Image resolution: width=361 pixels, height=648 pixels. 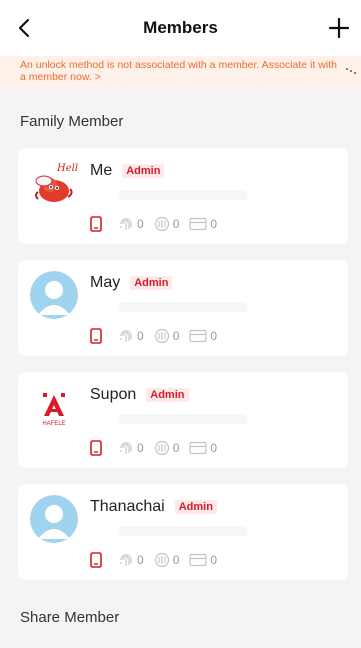 I want to click on more-dots-icon, so click(x=351, y=71).